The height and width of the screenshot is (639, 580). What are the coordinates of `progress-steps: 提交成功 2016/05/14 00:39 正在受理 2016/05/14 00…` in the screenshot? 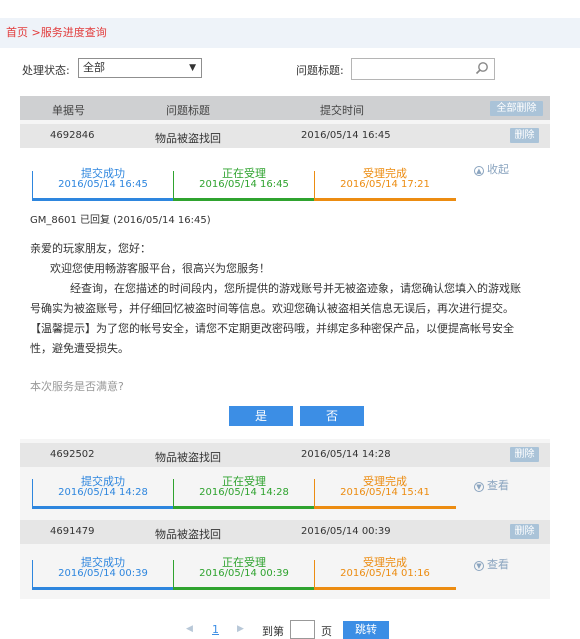 It's located at (244, 572).